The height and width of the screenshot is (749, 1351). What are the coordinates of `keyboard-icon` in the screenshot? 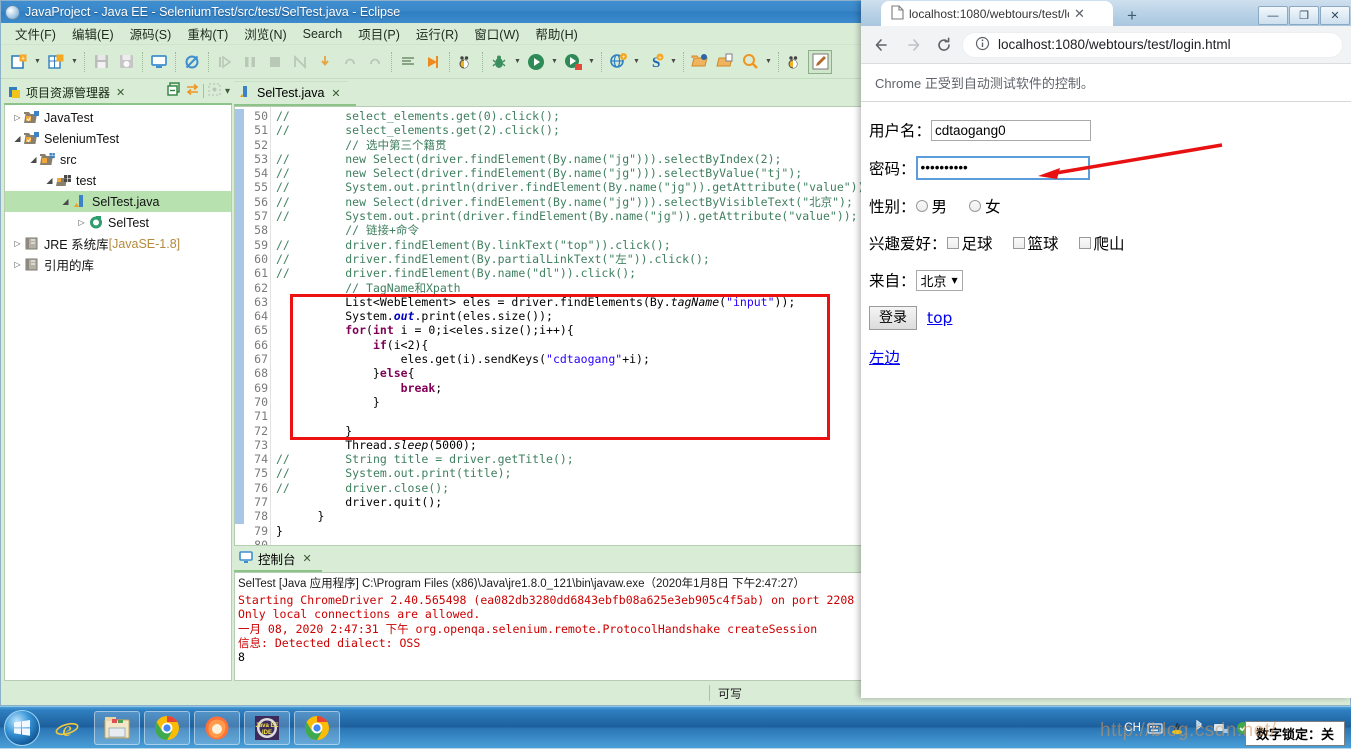 It's located at (1155, 728).